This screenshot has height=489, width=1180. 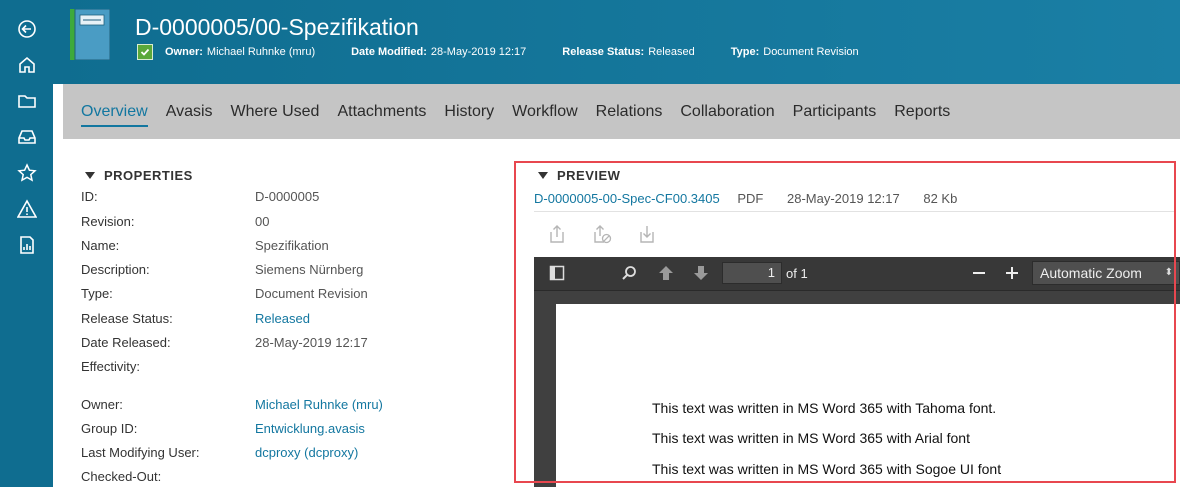 What do you see at coordinates (666, 273) in the screenshot?
I see `previous-page-icon` at bounding box center [666, 273].